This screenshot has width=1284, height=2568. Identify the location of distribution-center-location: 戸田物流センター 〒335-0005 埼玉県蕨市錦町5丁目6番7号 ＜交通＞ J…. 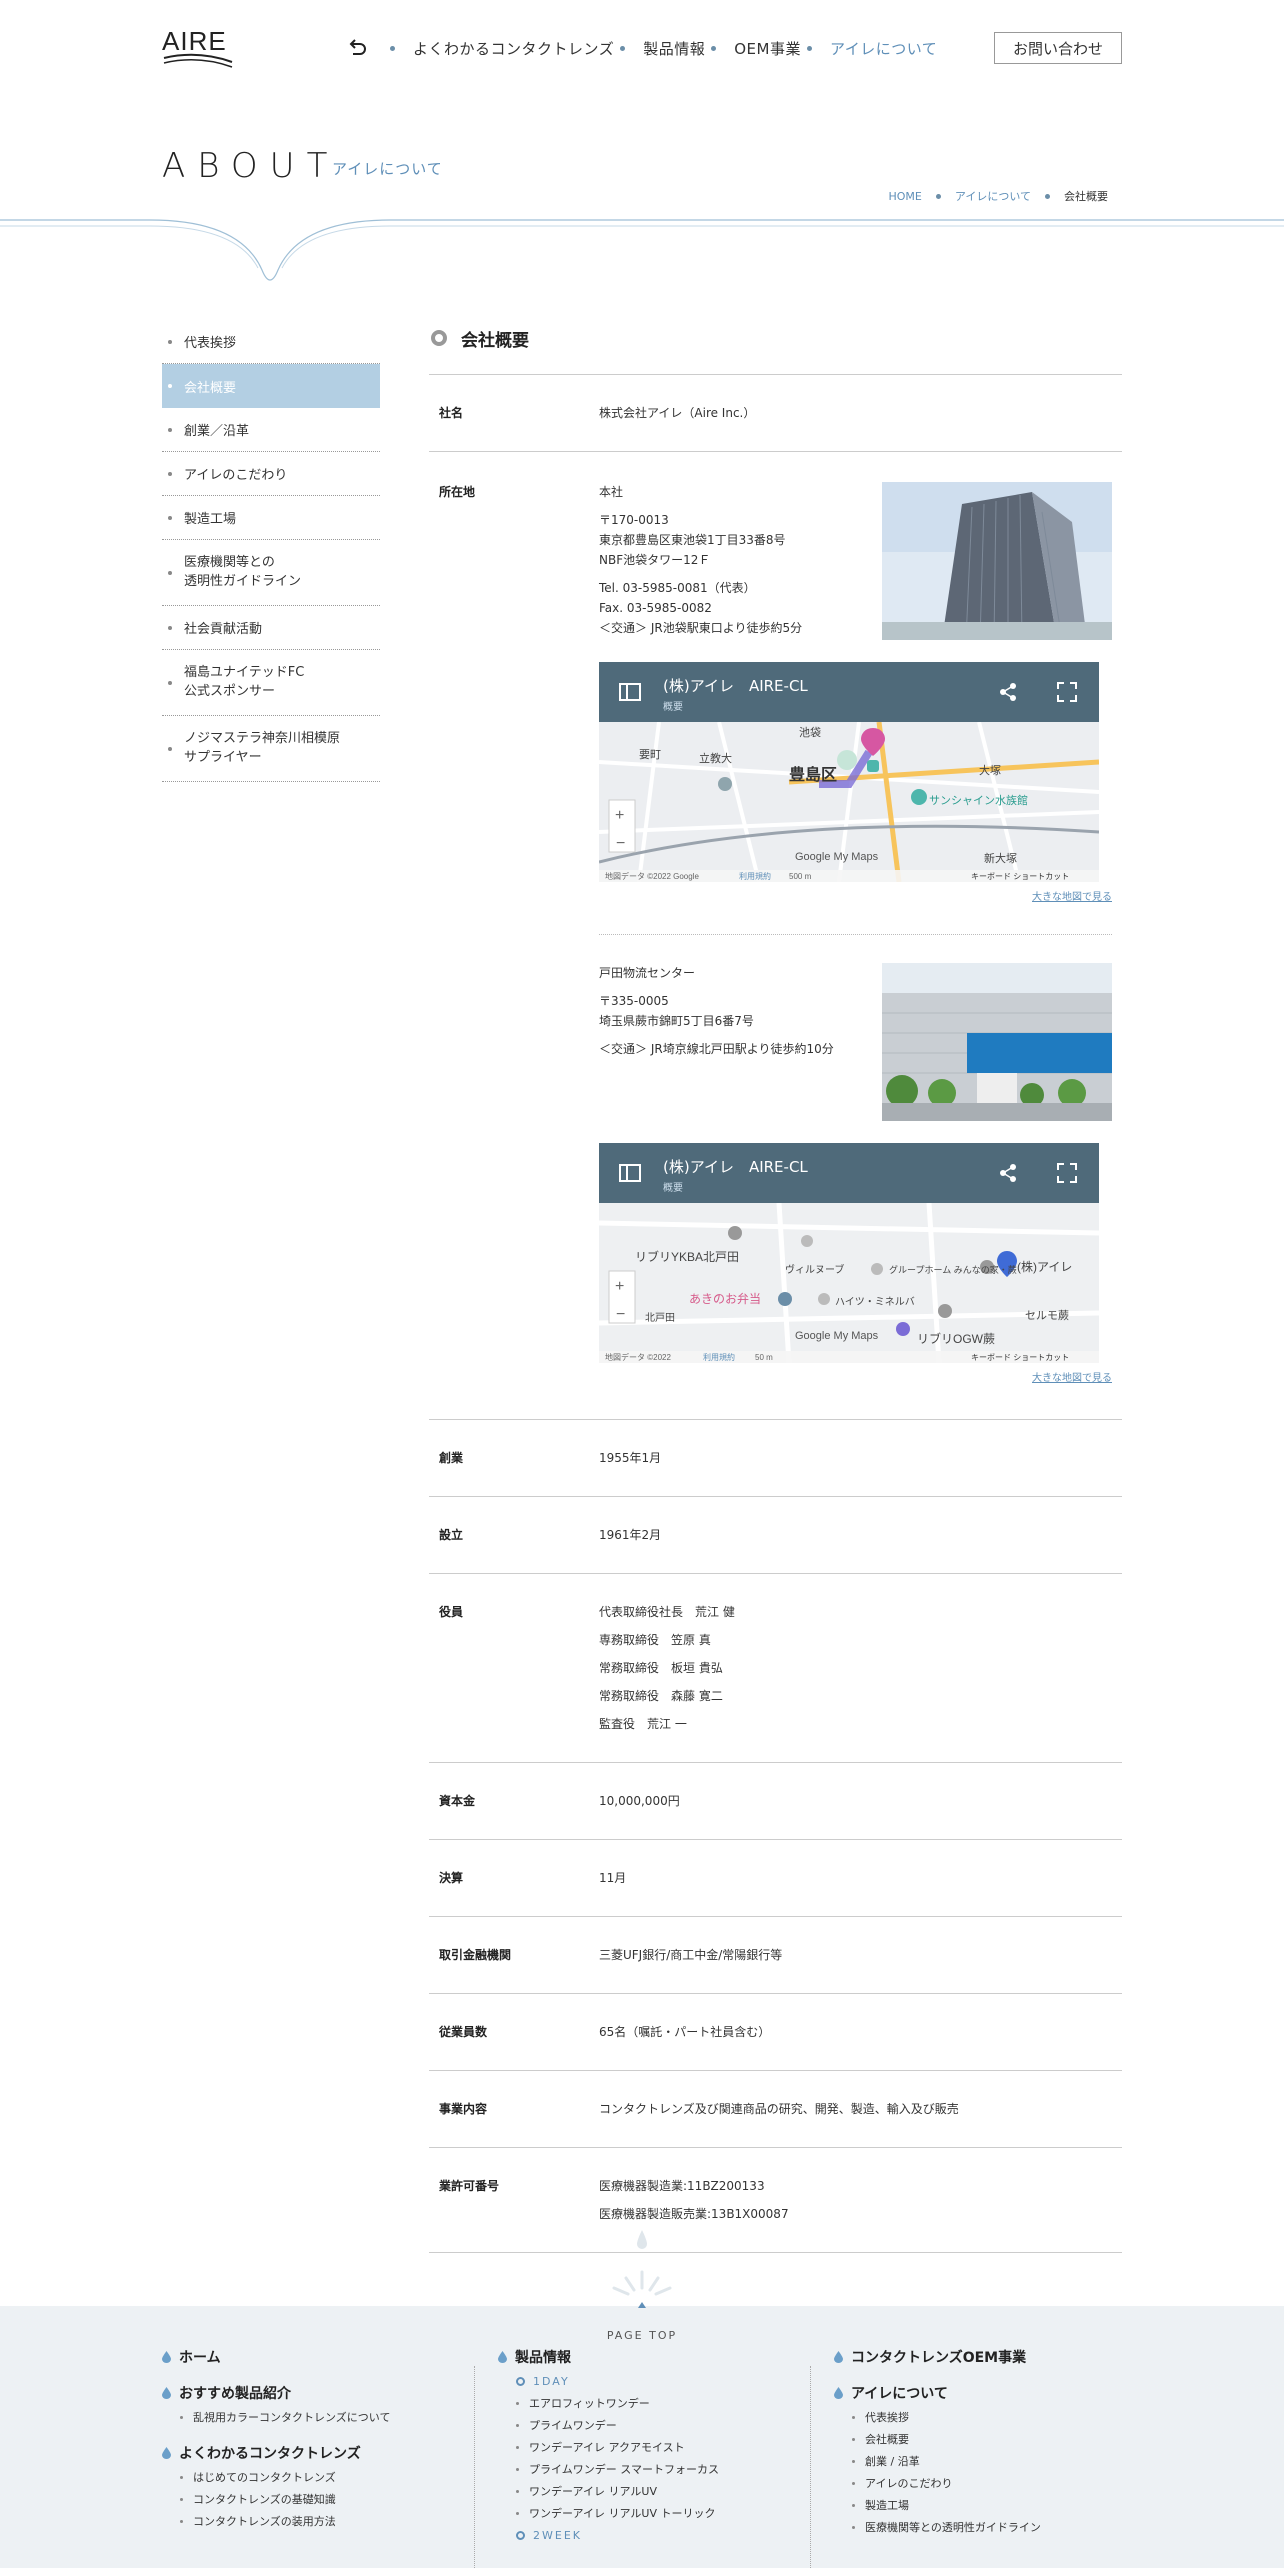
(855, 1042).